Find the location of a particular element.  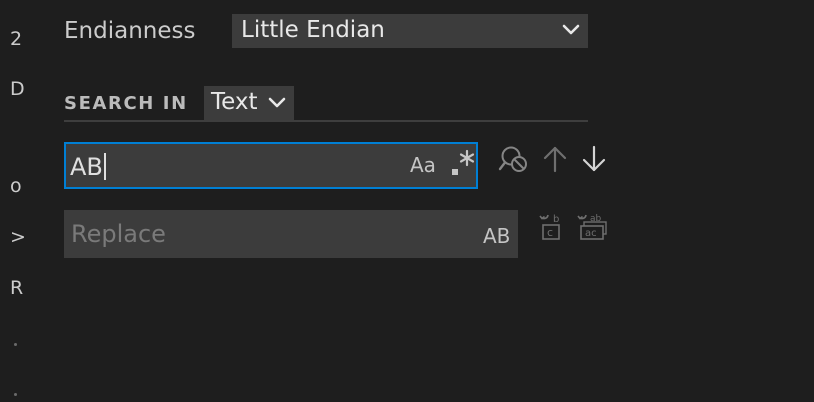

gutter-char: 2 is located at coordinates (16, 39).